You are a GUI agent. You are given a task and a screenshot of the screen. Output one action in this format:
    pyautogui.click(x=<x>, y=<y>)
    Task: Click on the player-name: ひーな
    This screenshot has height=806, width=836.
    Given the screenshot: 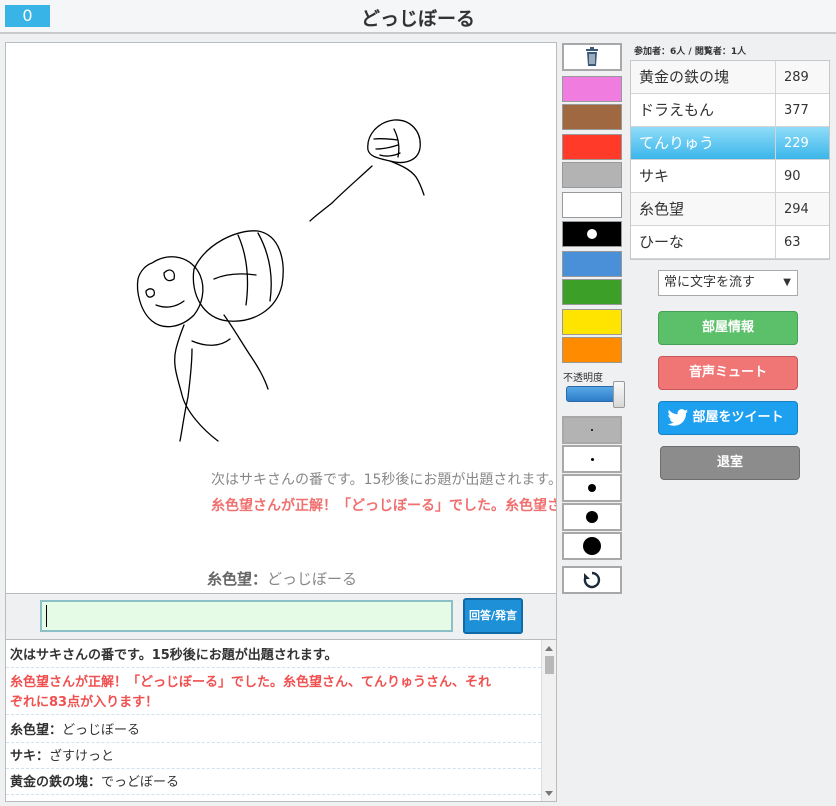 What is the action you would take?
    pyautogui.click(x=662, y=242)
    